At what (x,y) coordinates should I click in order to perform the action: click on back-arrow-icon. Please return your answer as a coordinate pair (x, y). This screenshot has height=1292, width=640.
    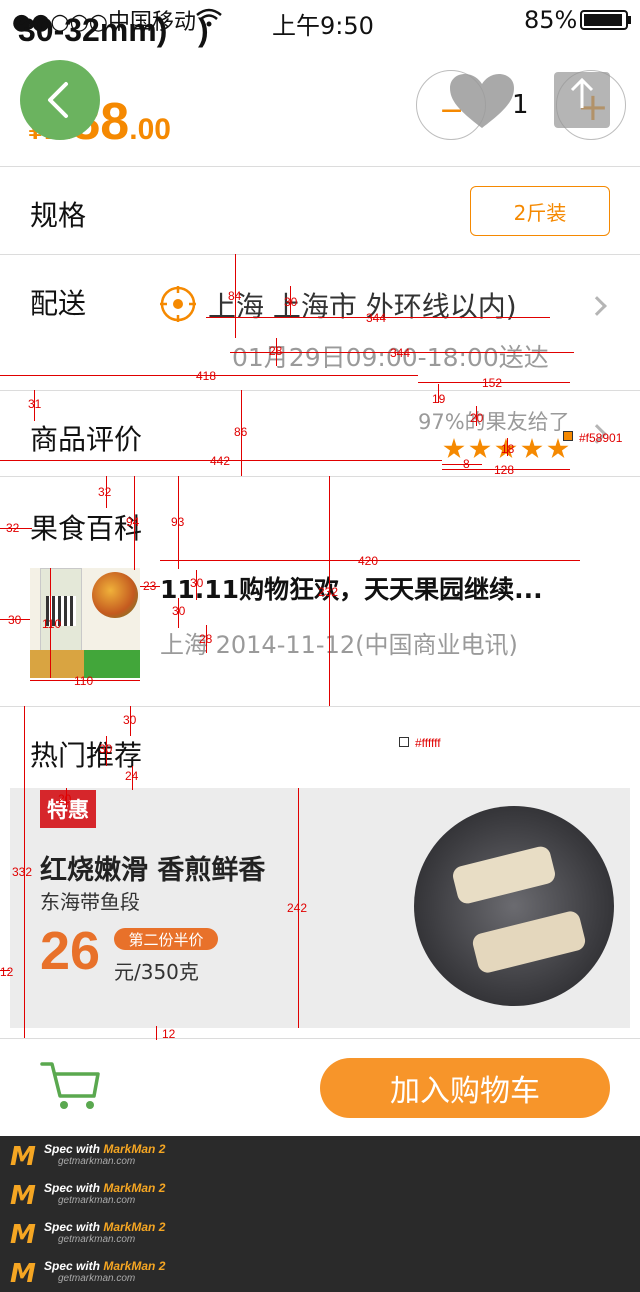
    Looking at the image, I should click on (58, 100).